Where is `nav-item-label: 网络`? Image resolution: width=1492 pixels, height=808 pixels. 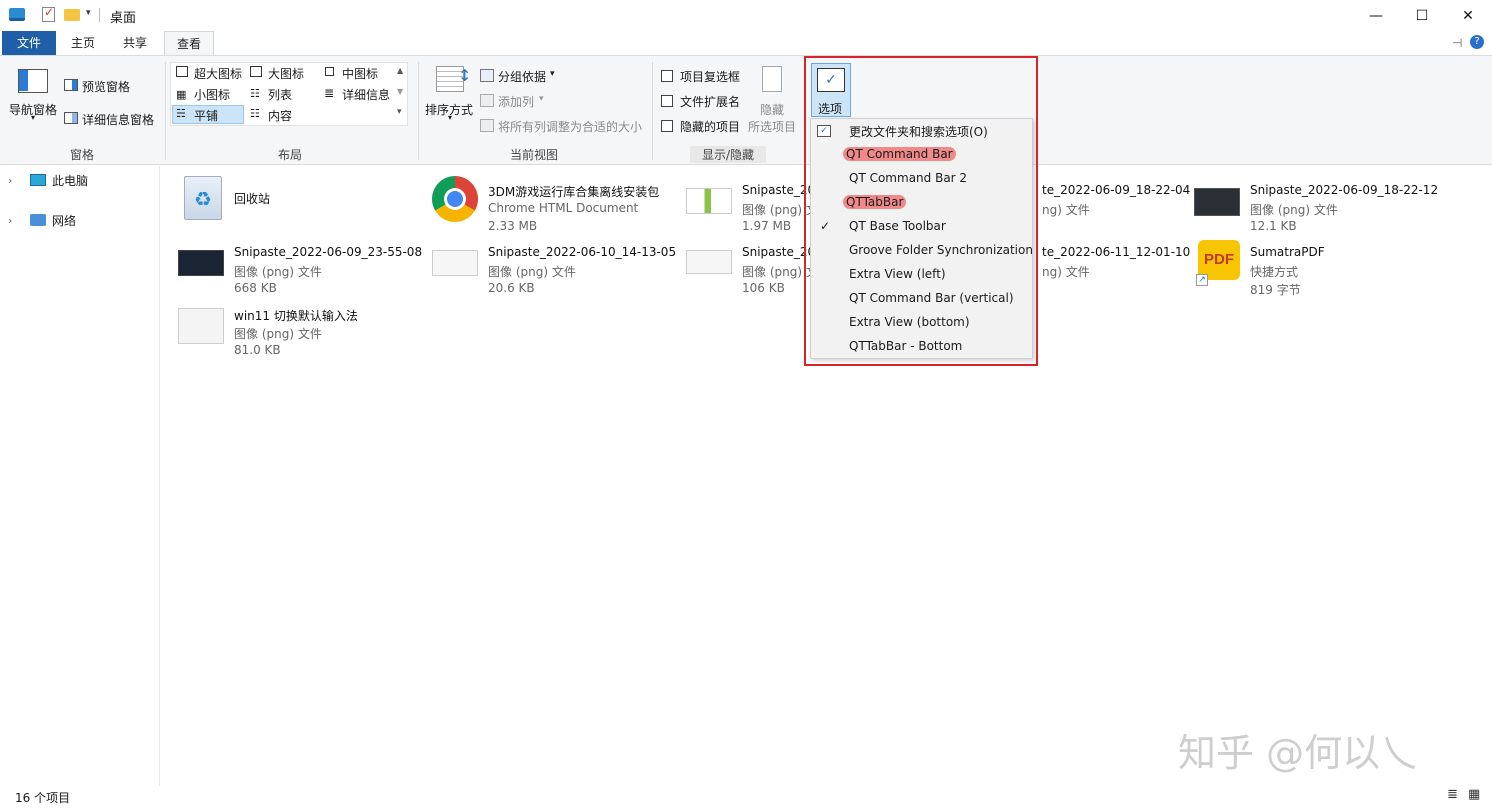
nav-item-label: 网络 is located at coordinates (64, 220).